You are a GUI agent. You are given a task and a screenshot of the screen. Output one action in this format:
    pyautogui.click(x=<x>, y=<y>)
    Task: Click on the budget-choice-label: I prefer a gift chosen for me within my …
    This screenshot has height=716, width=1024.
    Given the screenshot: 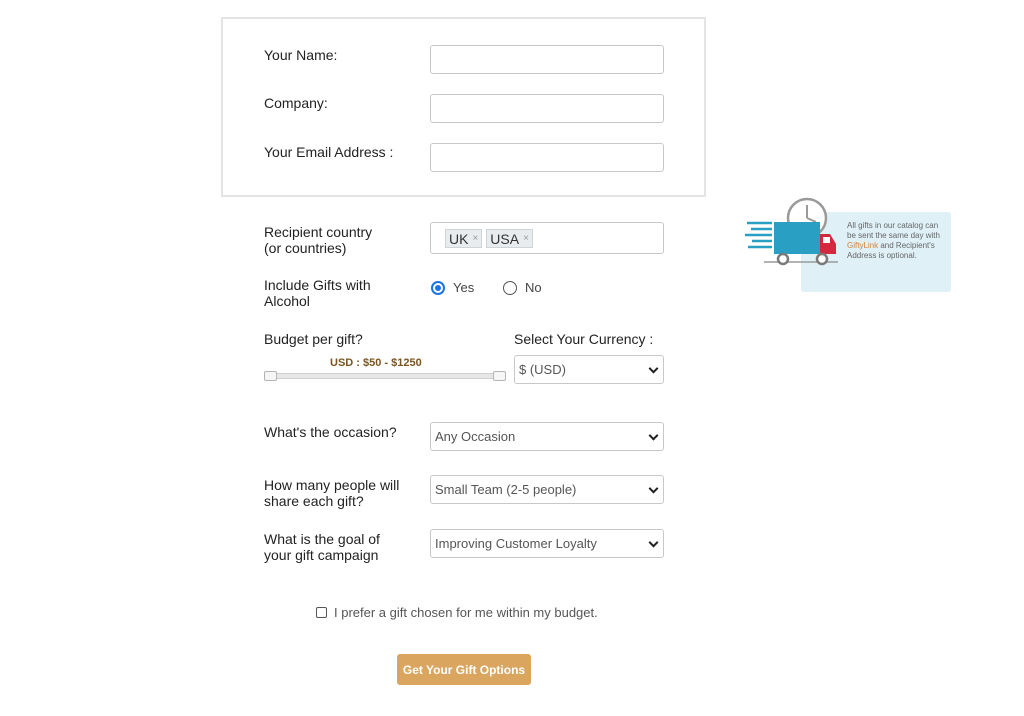 What is the action you would take?
    pyautogui.click(x=466, y=612)
    